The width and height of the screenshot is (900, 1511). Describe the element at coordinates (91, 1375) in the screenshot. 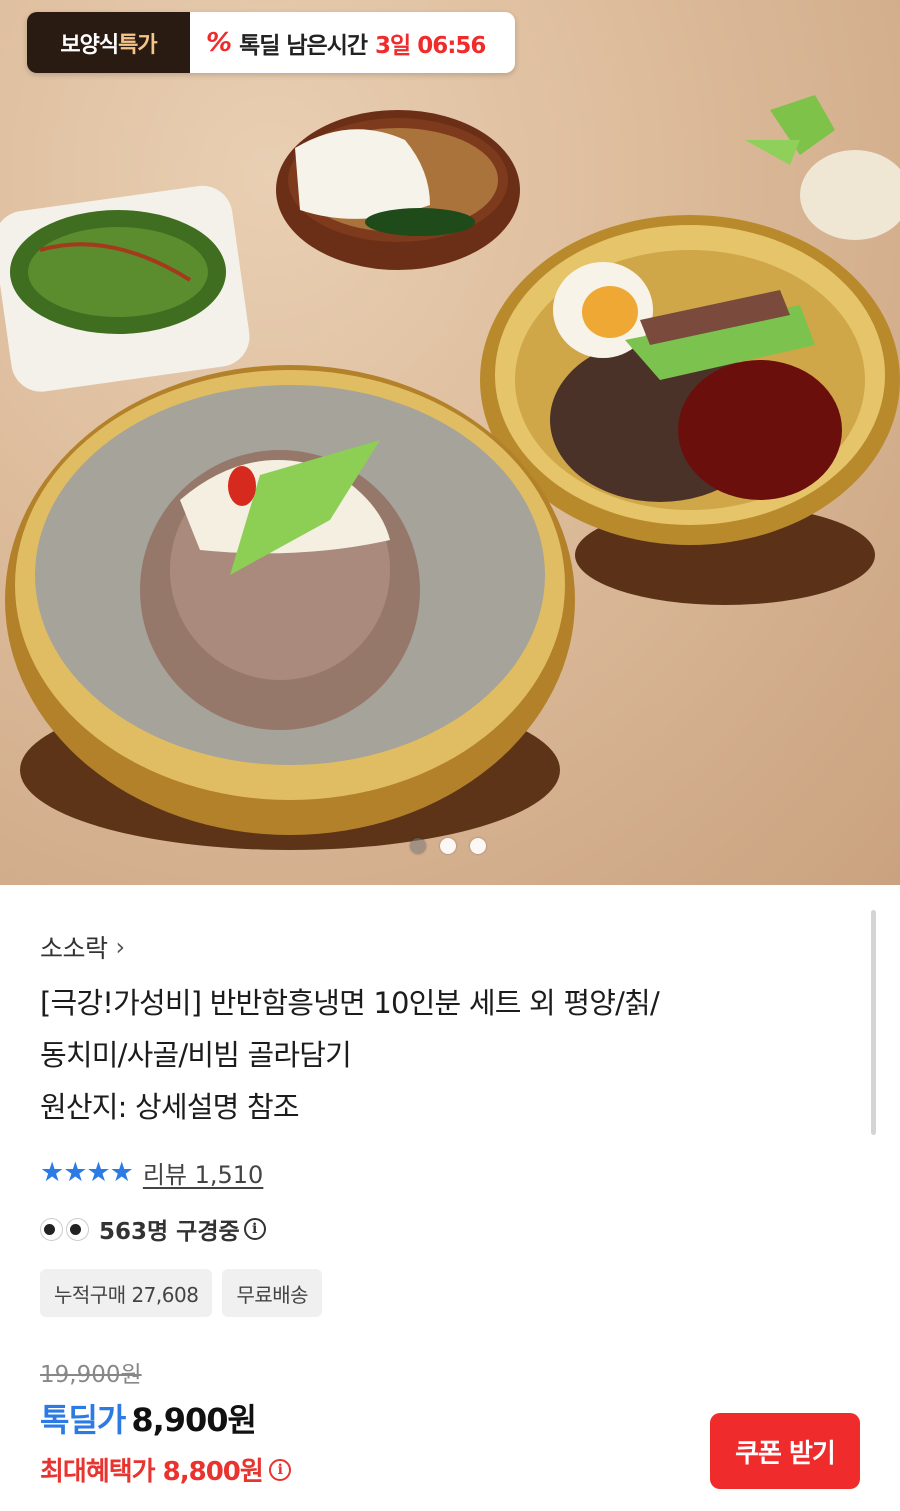

I see `original-price: 19,900원` at that location.